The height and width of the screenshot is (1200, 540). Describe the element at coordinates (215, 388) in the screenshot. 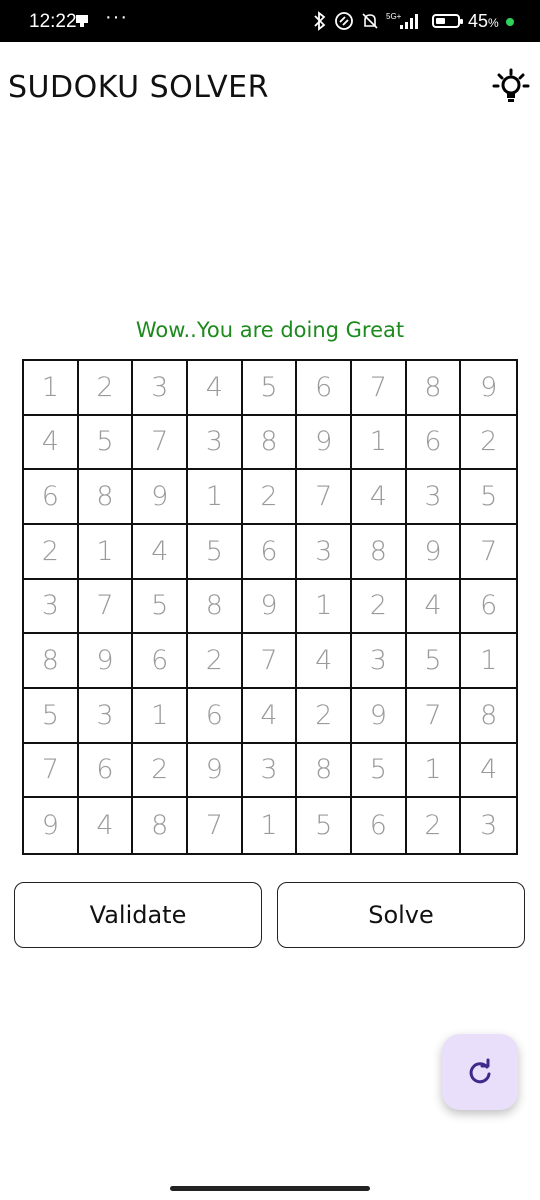

I see `sudoku-cell-r1-c4: 4` at that location.